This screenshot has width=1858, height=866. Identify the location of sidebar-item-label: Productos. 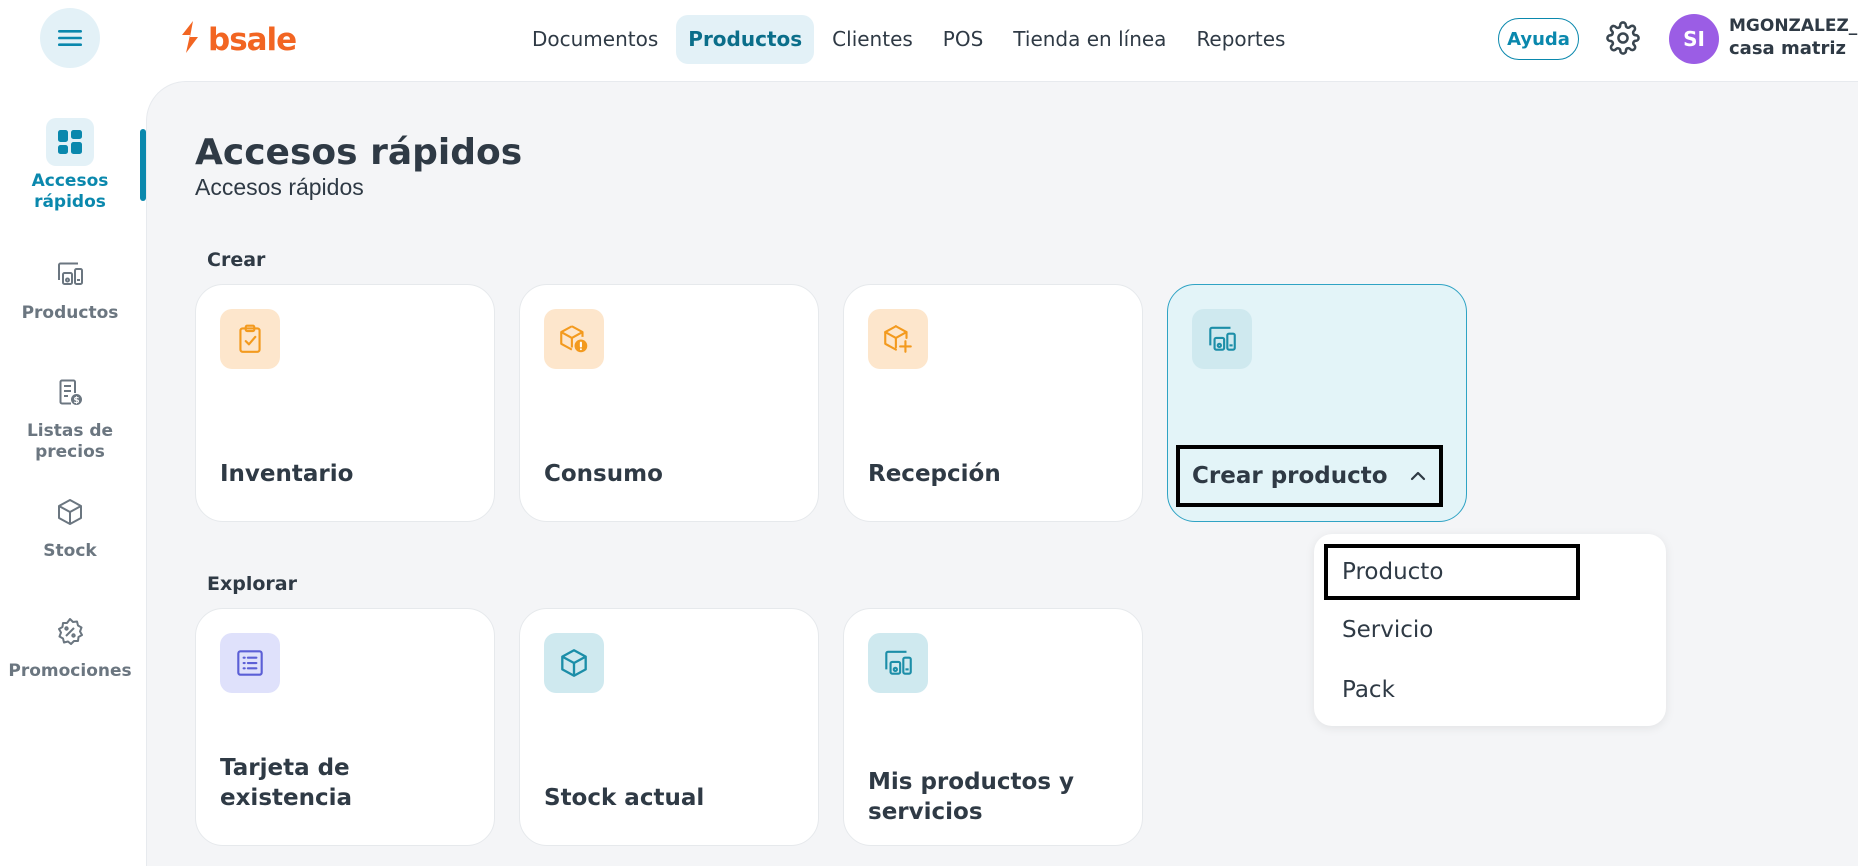
(70, 313).